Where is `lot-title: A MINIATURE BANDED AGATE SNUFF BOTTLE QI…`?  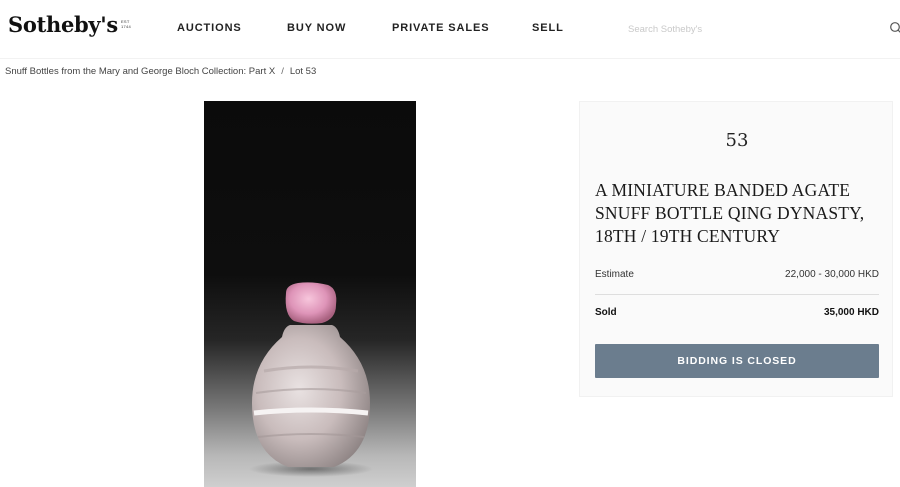
lot-title: A MINIATURE BANDED AGATE SNUFF BOTTLE QI… is located at coordinates (730, 213).